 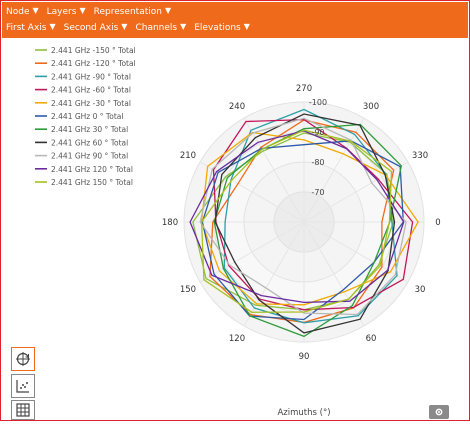 What do you see at coordinates (237, 339) in the screenshot?
I see `angle-tick-label: 120` at bounding box center [237, 339].